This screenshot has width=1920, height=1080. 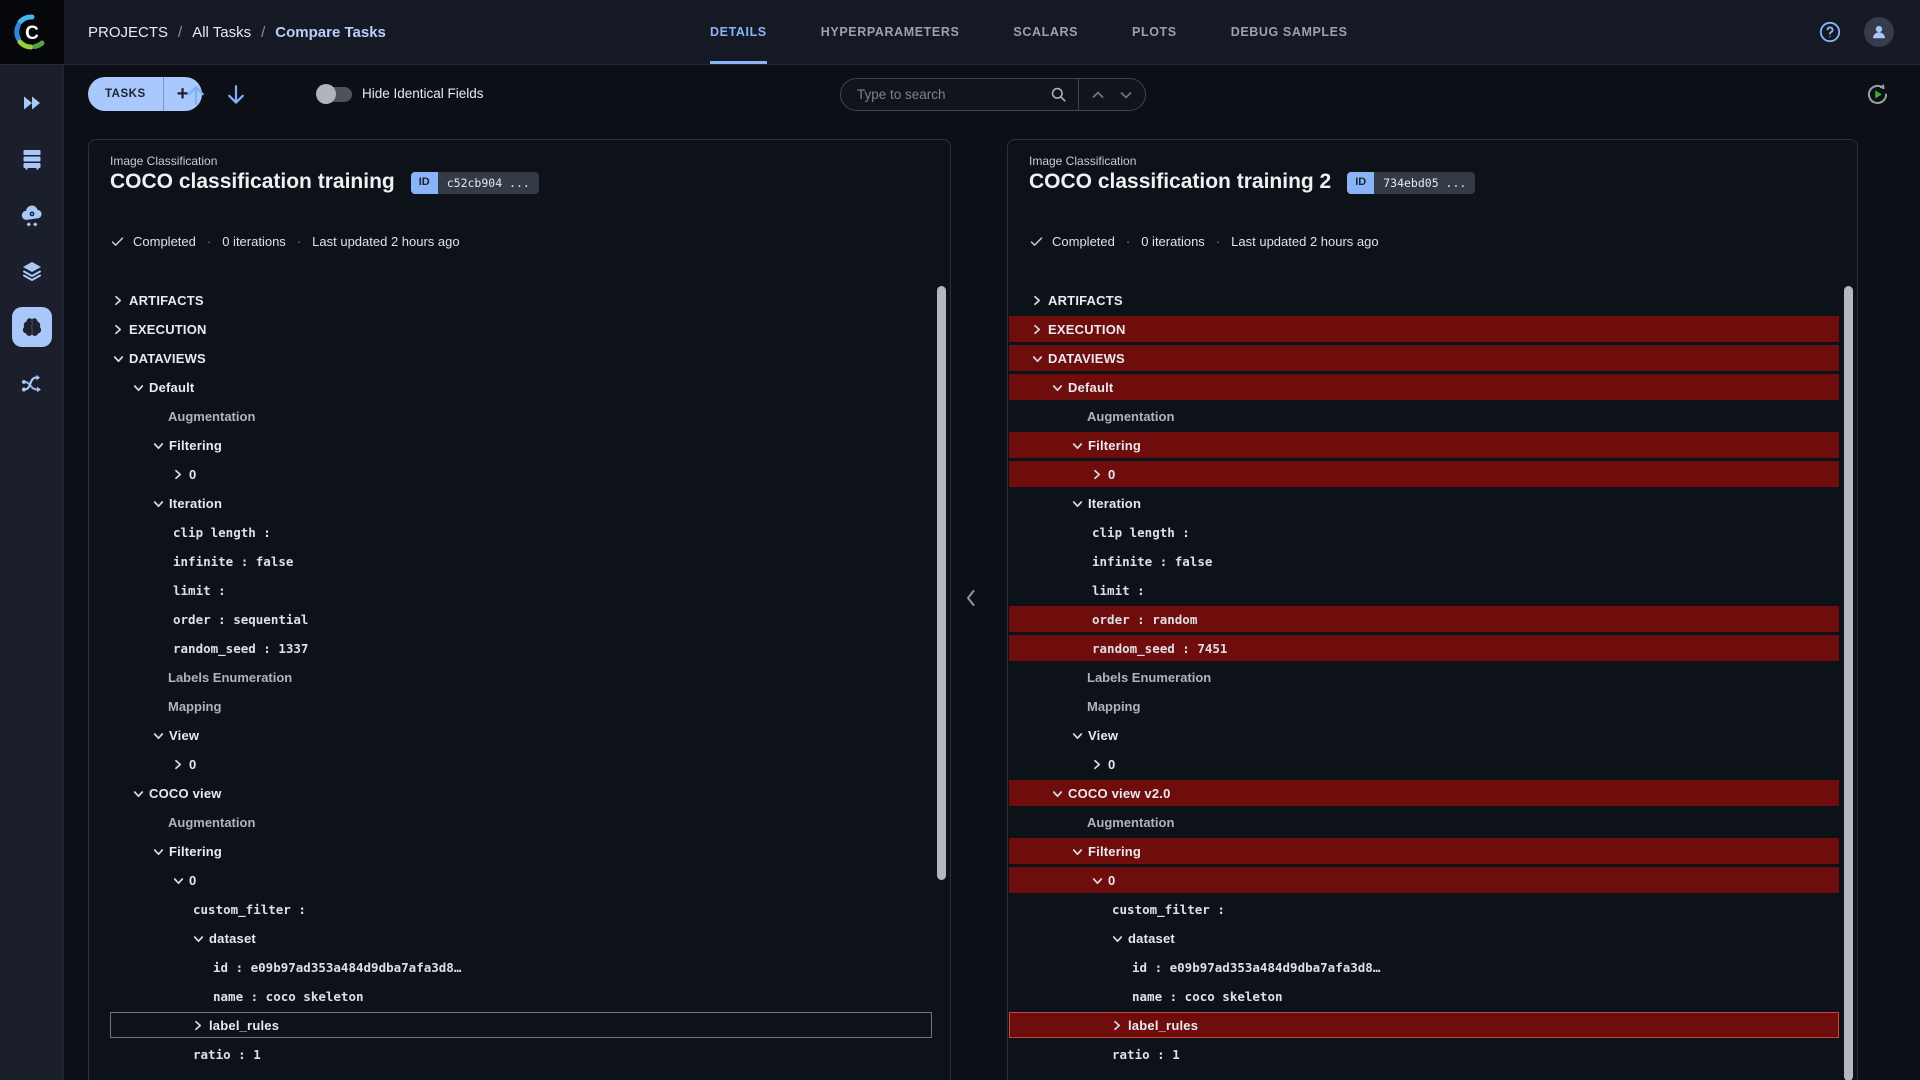 I want to click on sidebar-icon-hyperdatasets, so click(x=31, y=327).